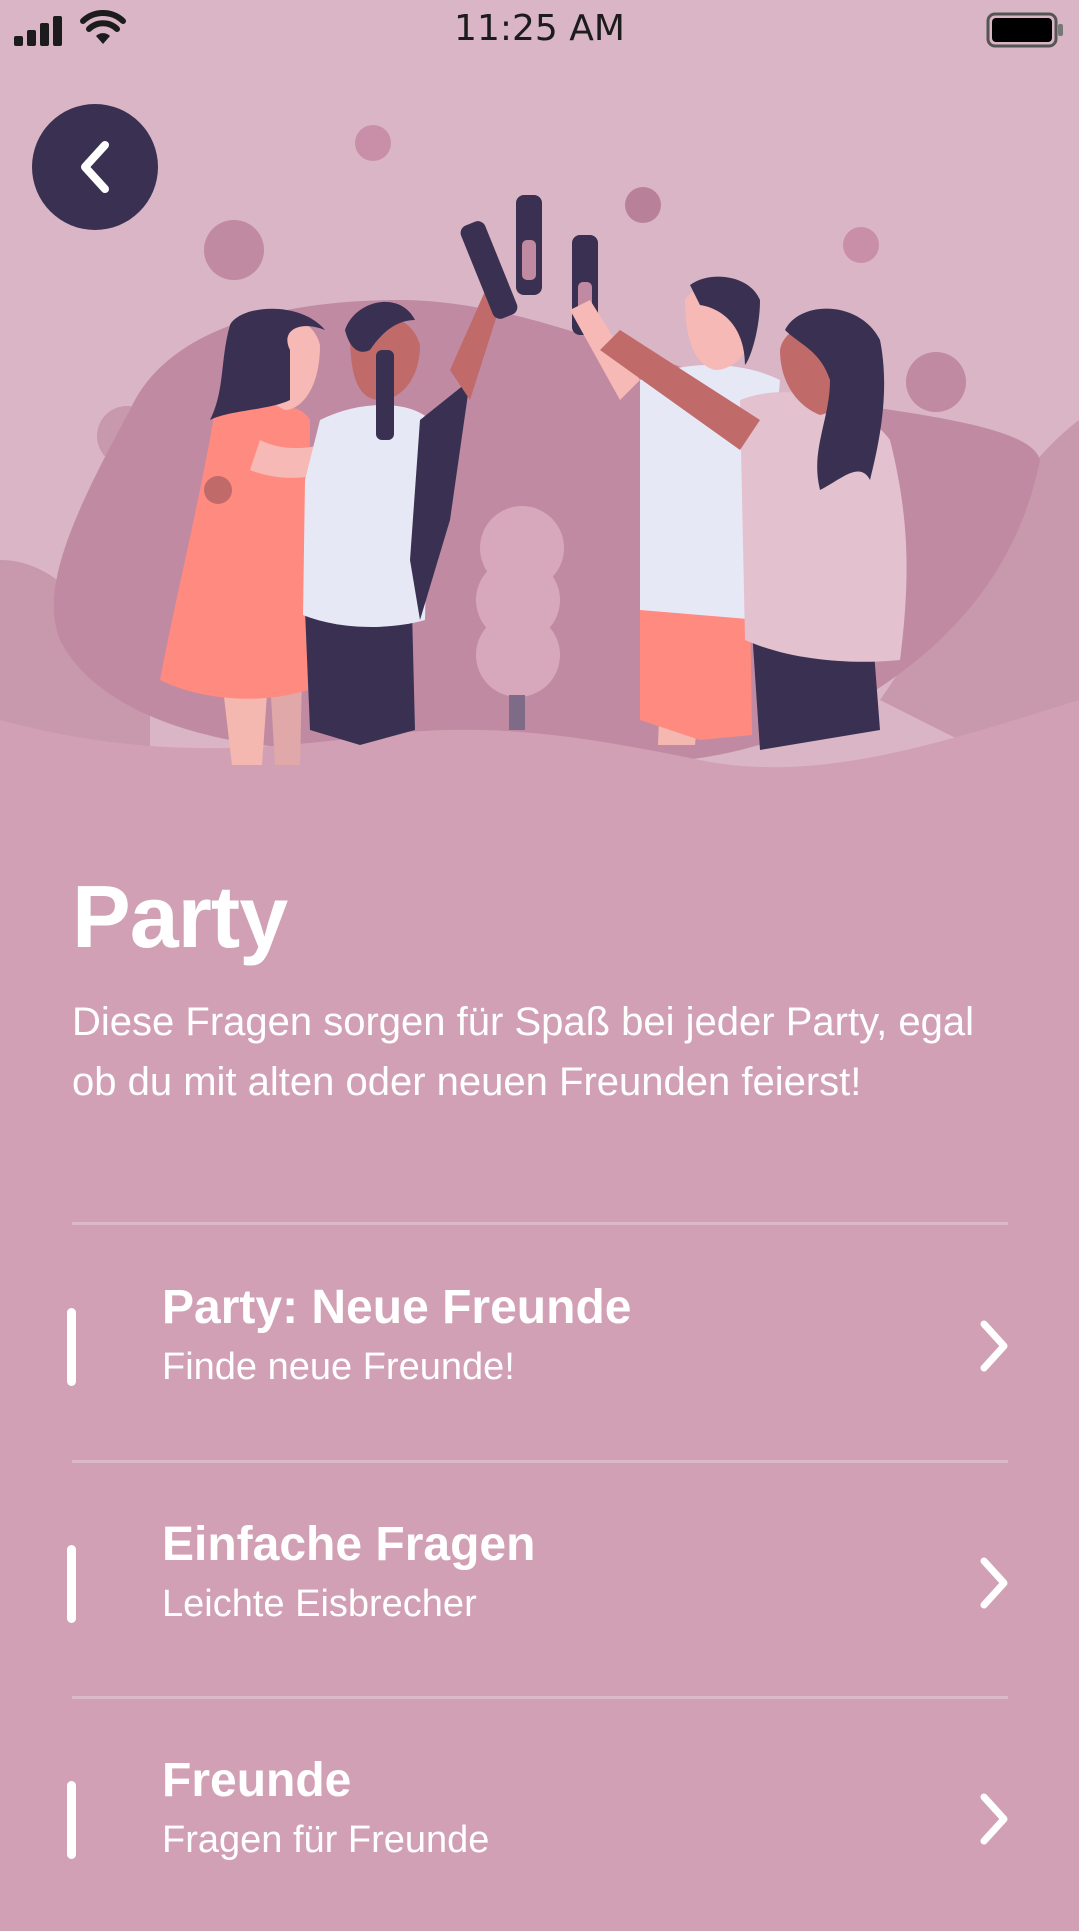 This screenshot has width=1079, height=1931. What do you see at coordinates (338, 1367) in the screenshot?
I see `row-subtitle: Finde neue Freunde!` at bounding box center [338, 1367].